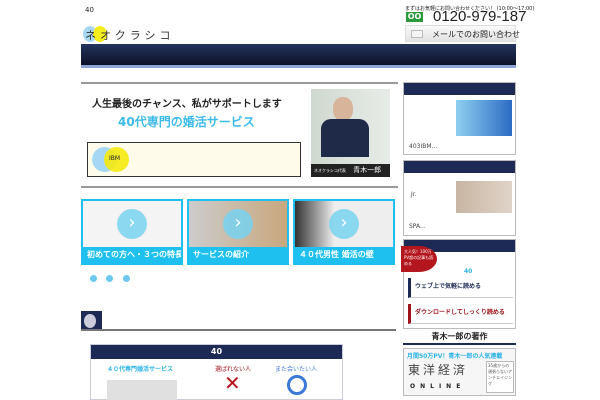  I want to click on mail-icon, so click(417, 34).